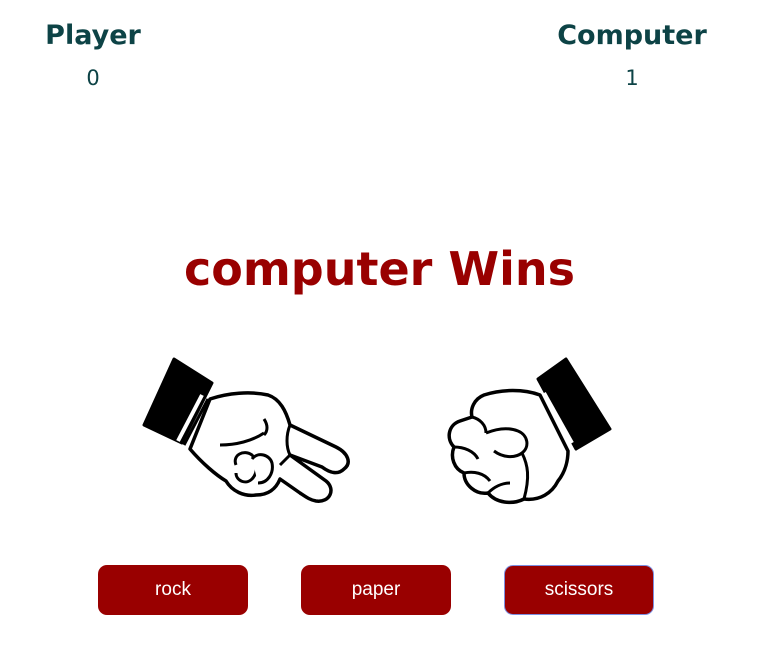 Image resolution: width=759 pixels, height=668 pixels. I want to click on paper-button: paper, so click(376, 590).